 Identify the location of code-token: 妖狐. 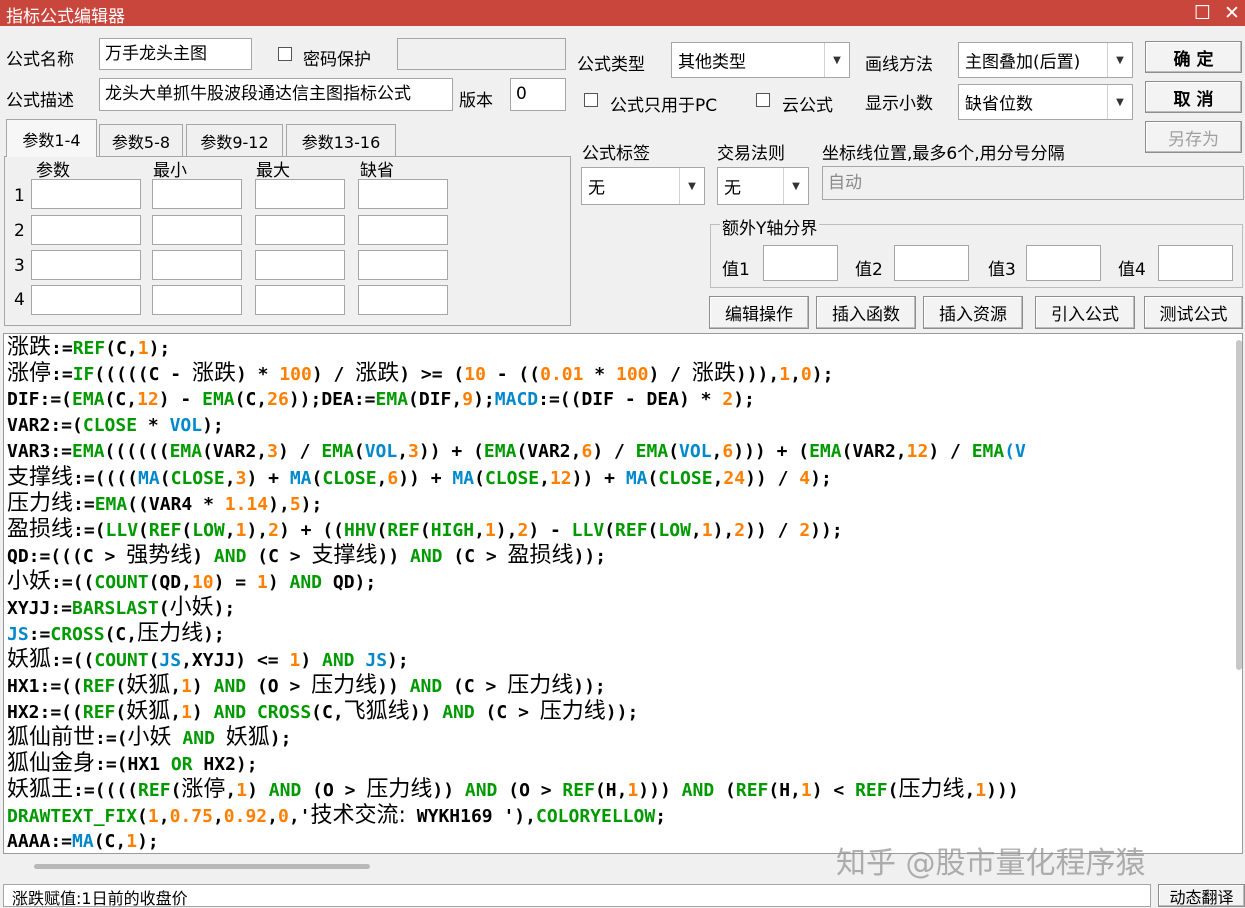
(148, 711).